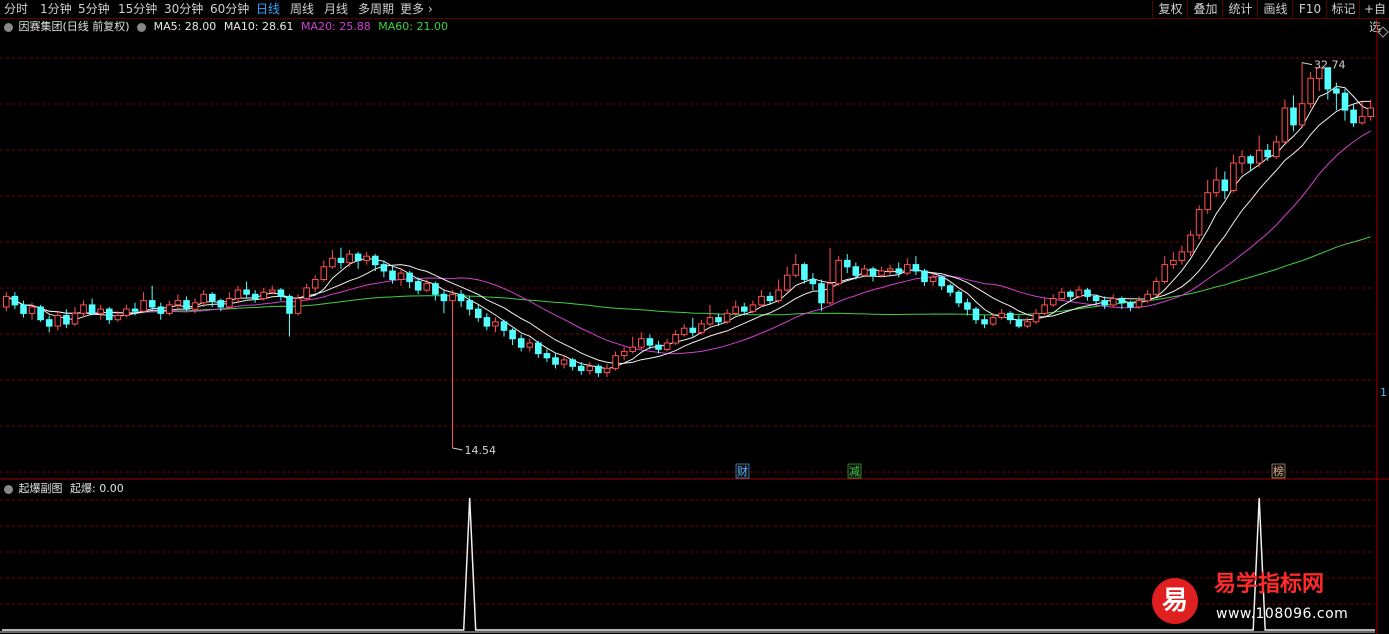 This screenshot has width=1389, height=634. What do you see at coordinates (1307, 64) in the screenshot?
I see `high-price-pointer` at bounding box center [1307, 64].